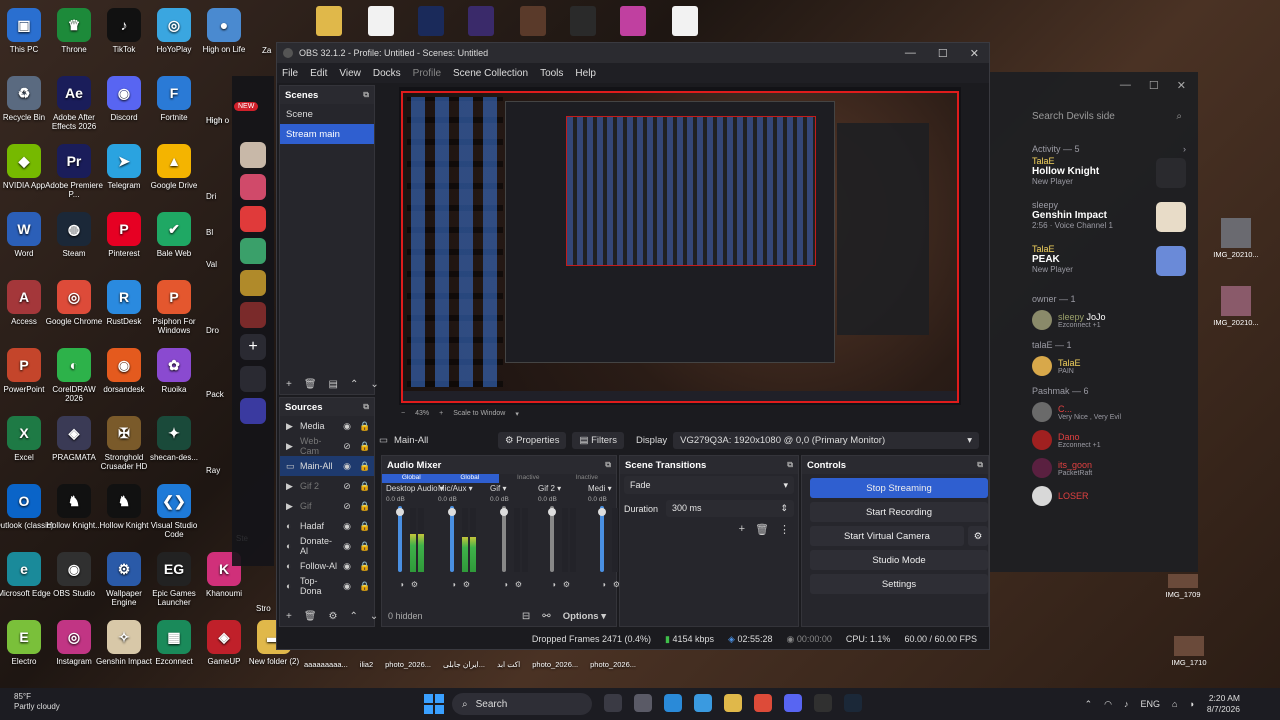  What do you see at coordinates (793, 703) in the screenshot?
I see `discord-icon` at bounding box center [793, 703].